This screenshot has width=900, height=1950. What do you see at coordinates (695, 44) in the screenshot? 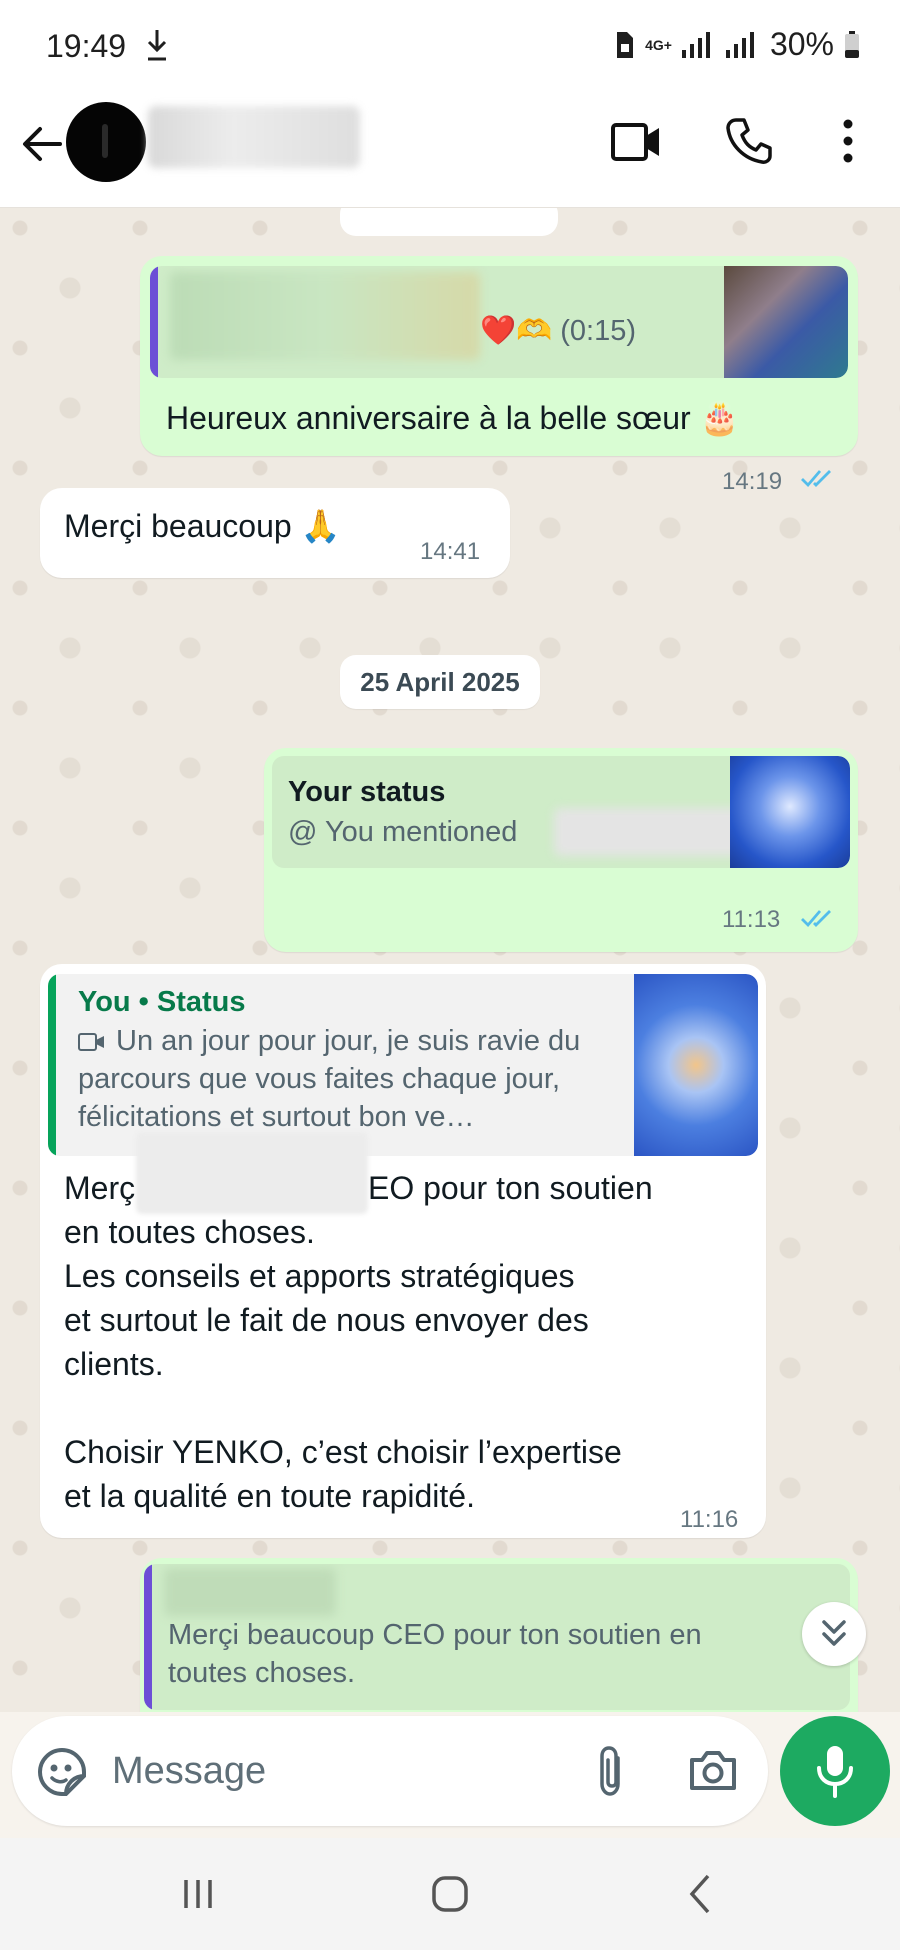
I see `signal-icon` at bounding box center [695, 44].